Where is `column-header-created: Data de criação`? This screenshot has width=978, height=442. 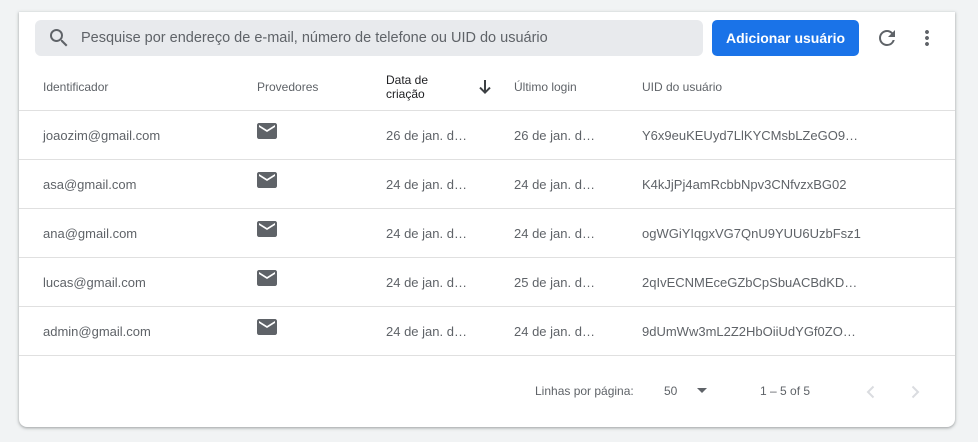 column-header-created: Data de criação is located at coordinates (407, 87).